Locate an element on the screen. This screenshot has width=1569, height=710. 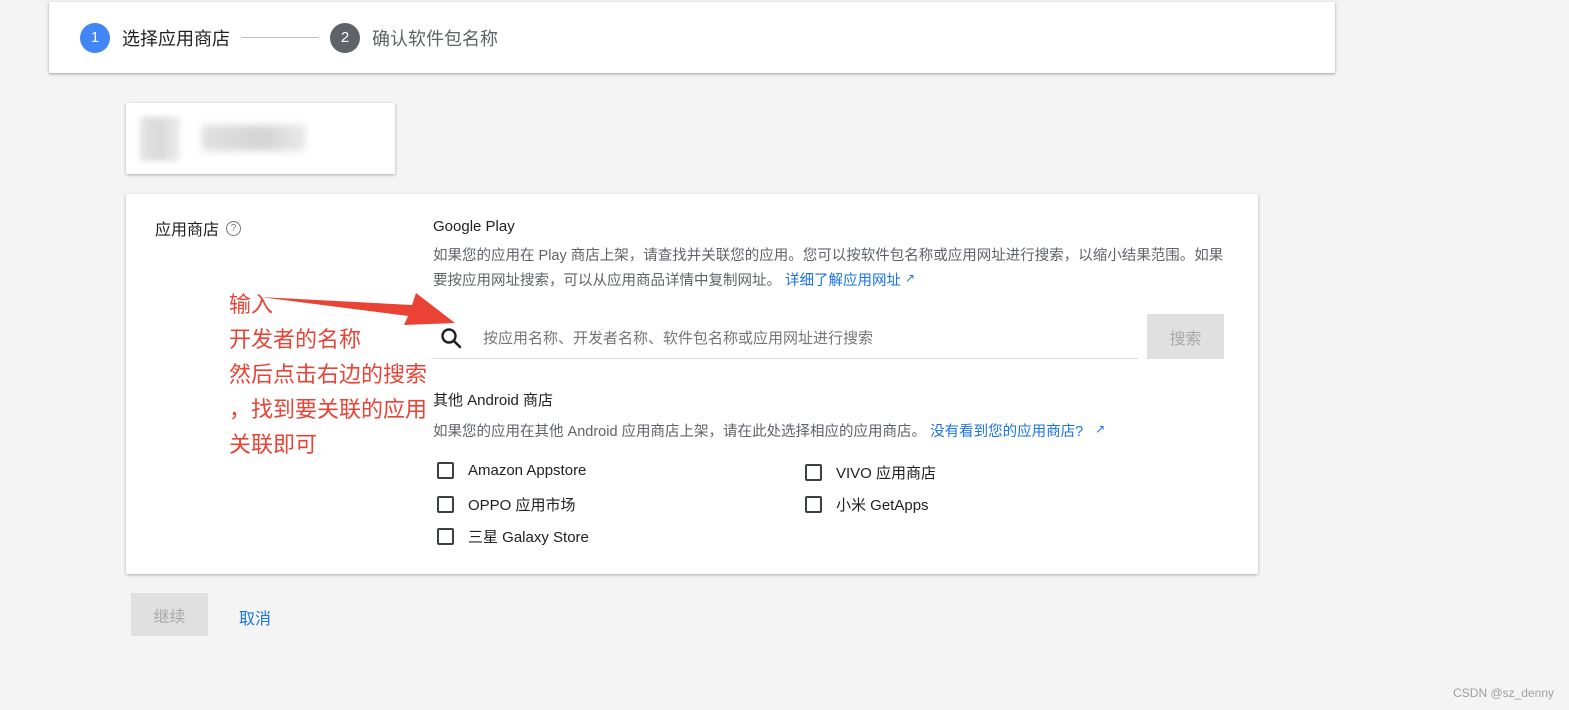
step-2-number: 2 is located at coordinates (345, 37).